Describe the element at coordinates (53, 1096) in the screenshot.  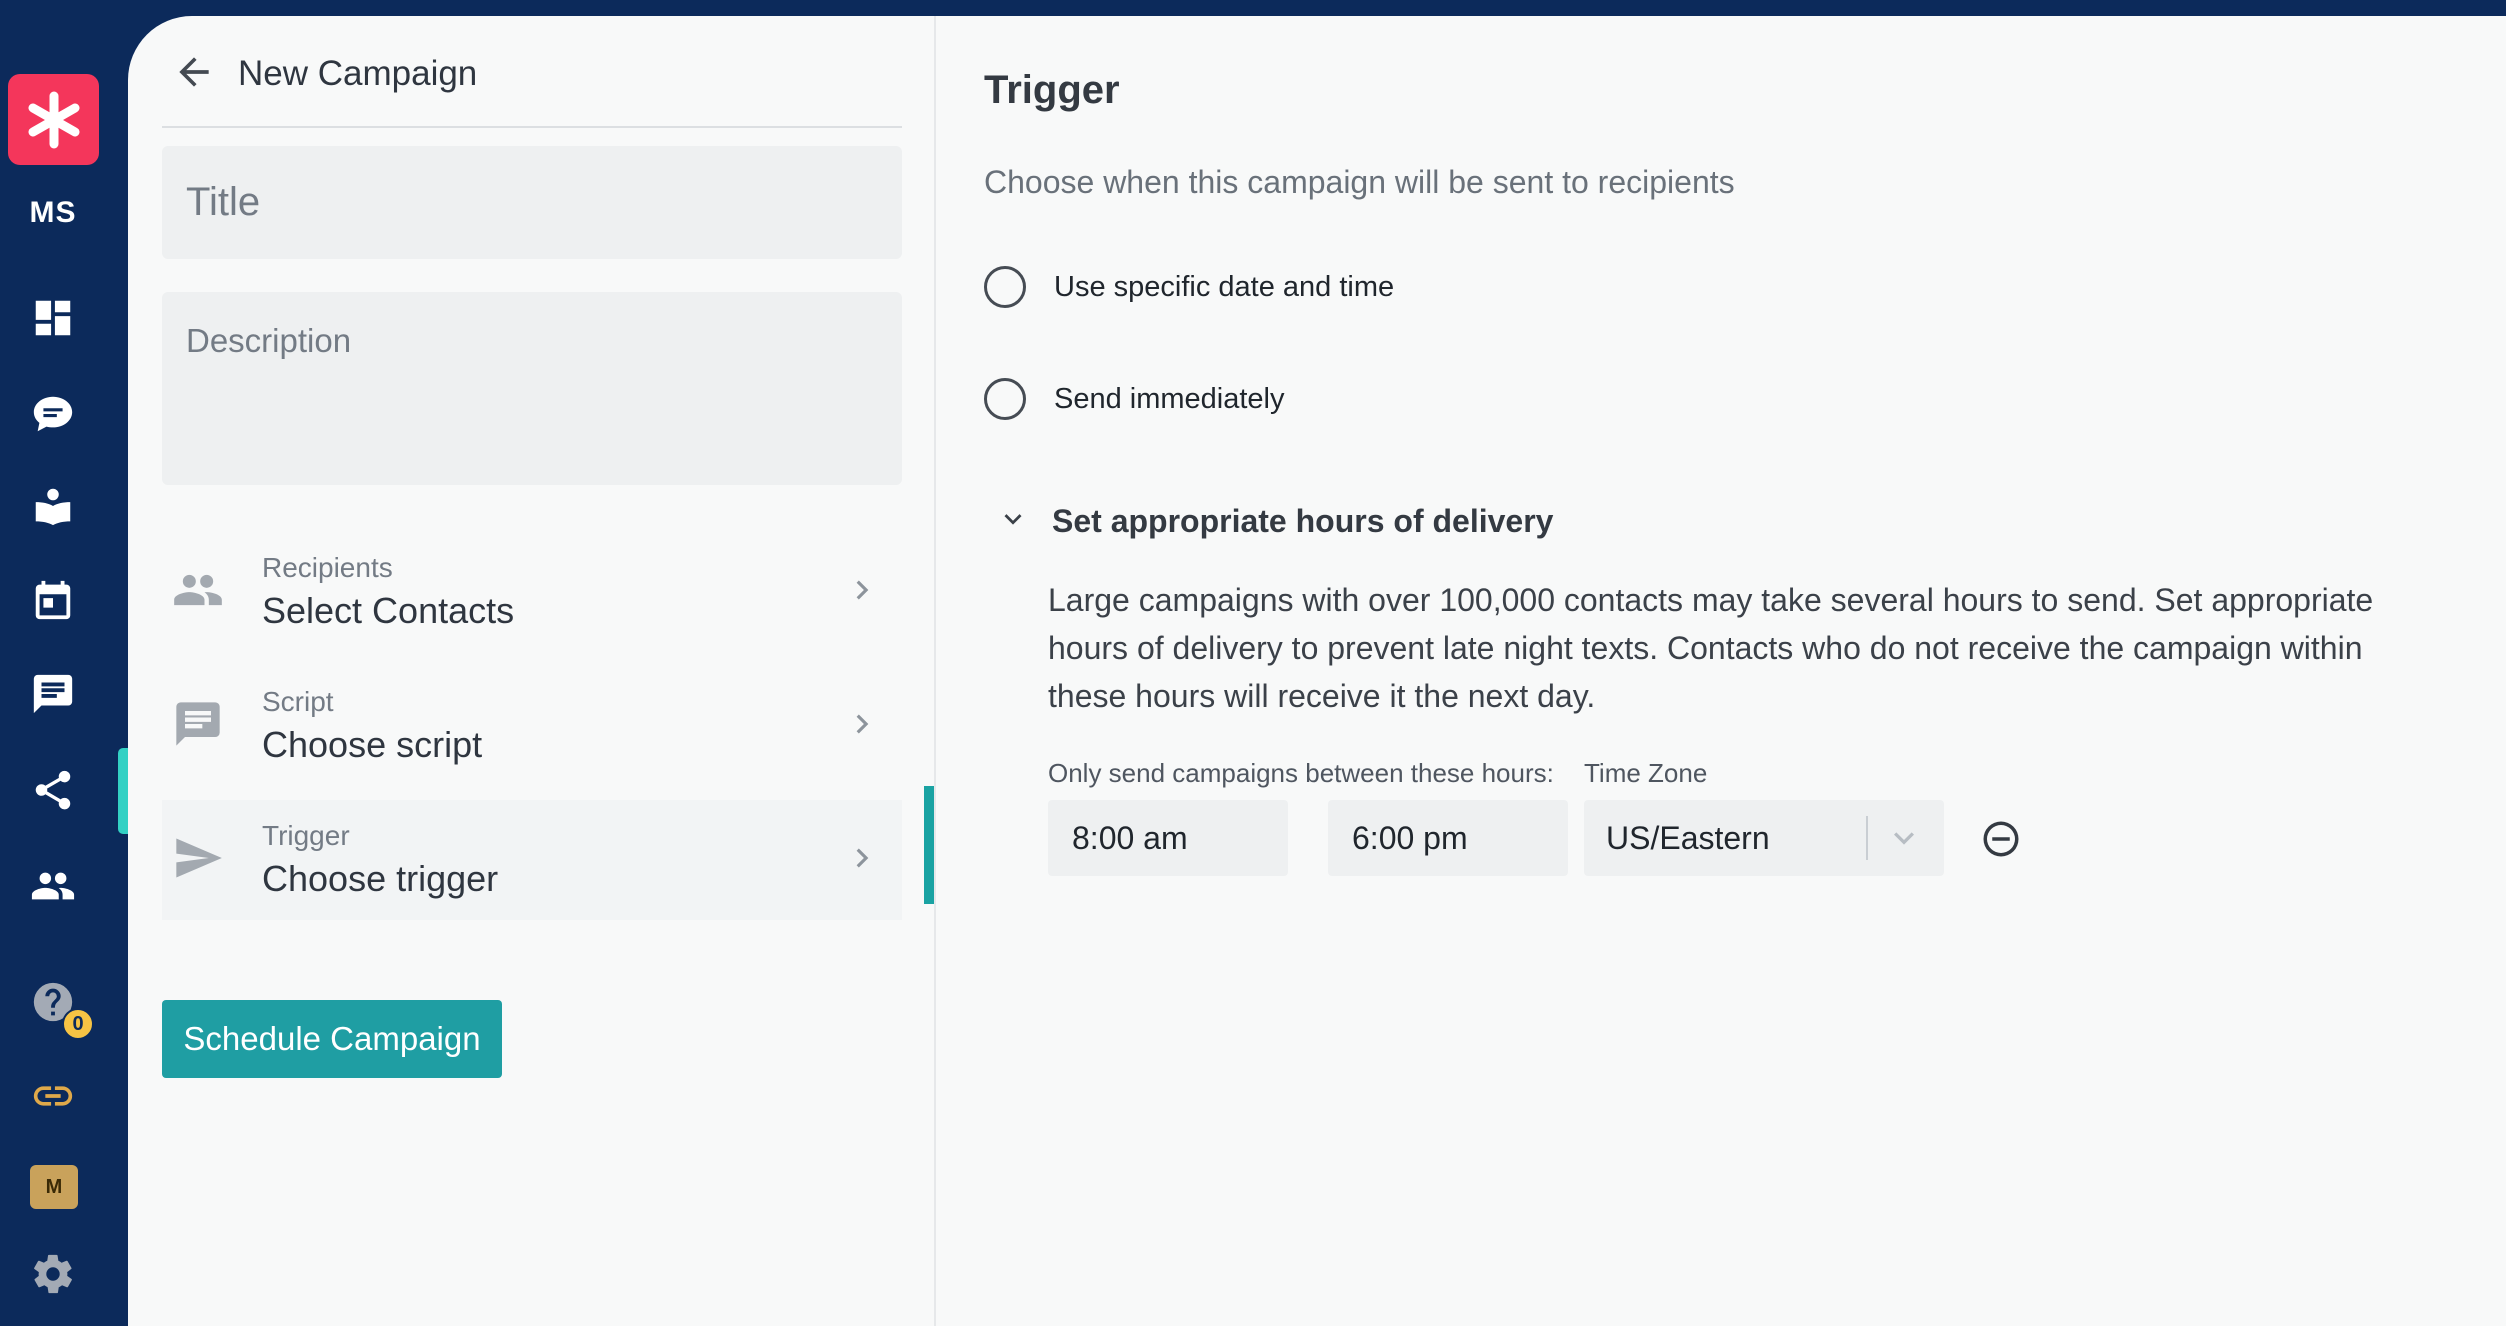
I see `link-icon` at that location.